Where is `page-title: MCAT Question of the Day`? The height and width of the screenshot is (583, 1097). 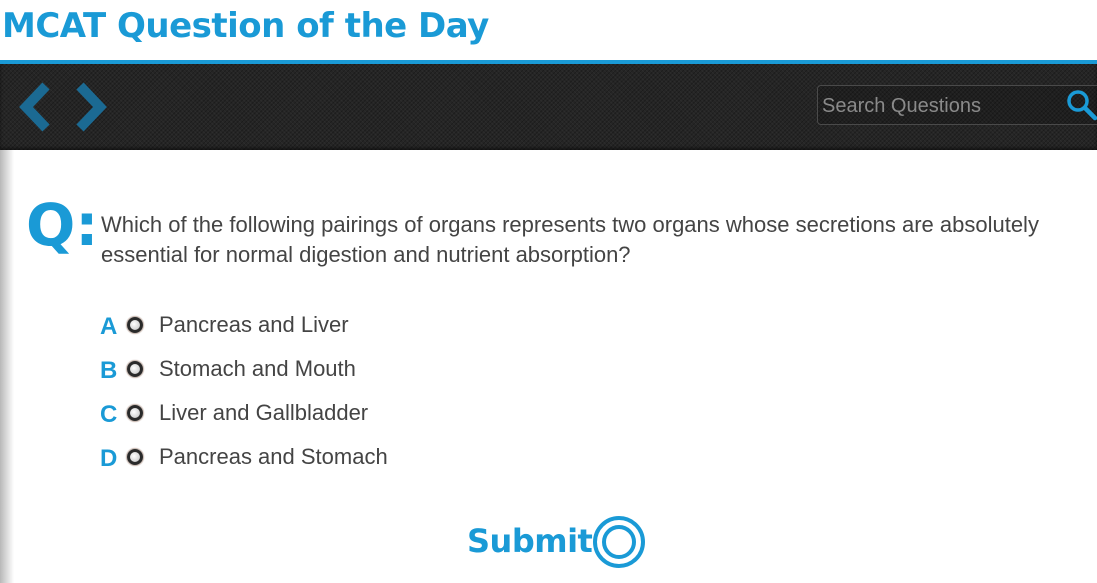
page-title: MCAT Question of the Day is located at coordinates (245, 26).